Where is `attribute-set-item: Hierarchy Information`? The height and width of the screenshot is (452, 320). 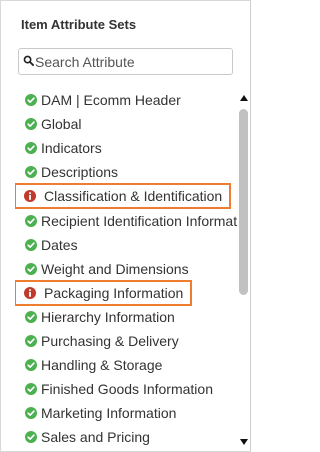
attribute-set-item: Hierarchy Information is located at coordinates (95, 317).